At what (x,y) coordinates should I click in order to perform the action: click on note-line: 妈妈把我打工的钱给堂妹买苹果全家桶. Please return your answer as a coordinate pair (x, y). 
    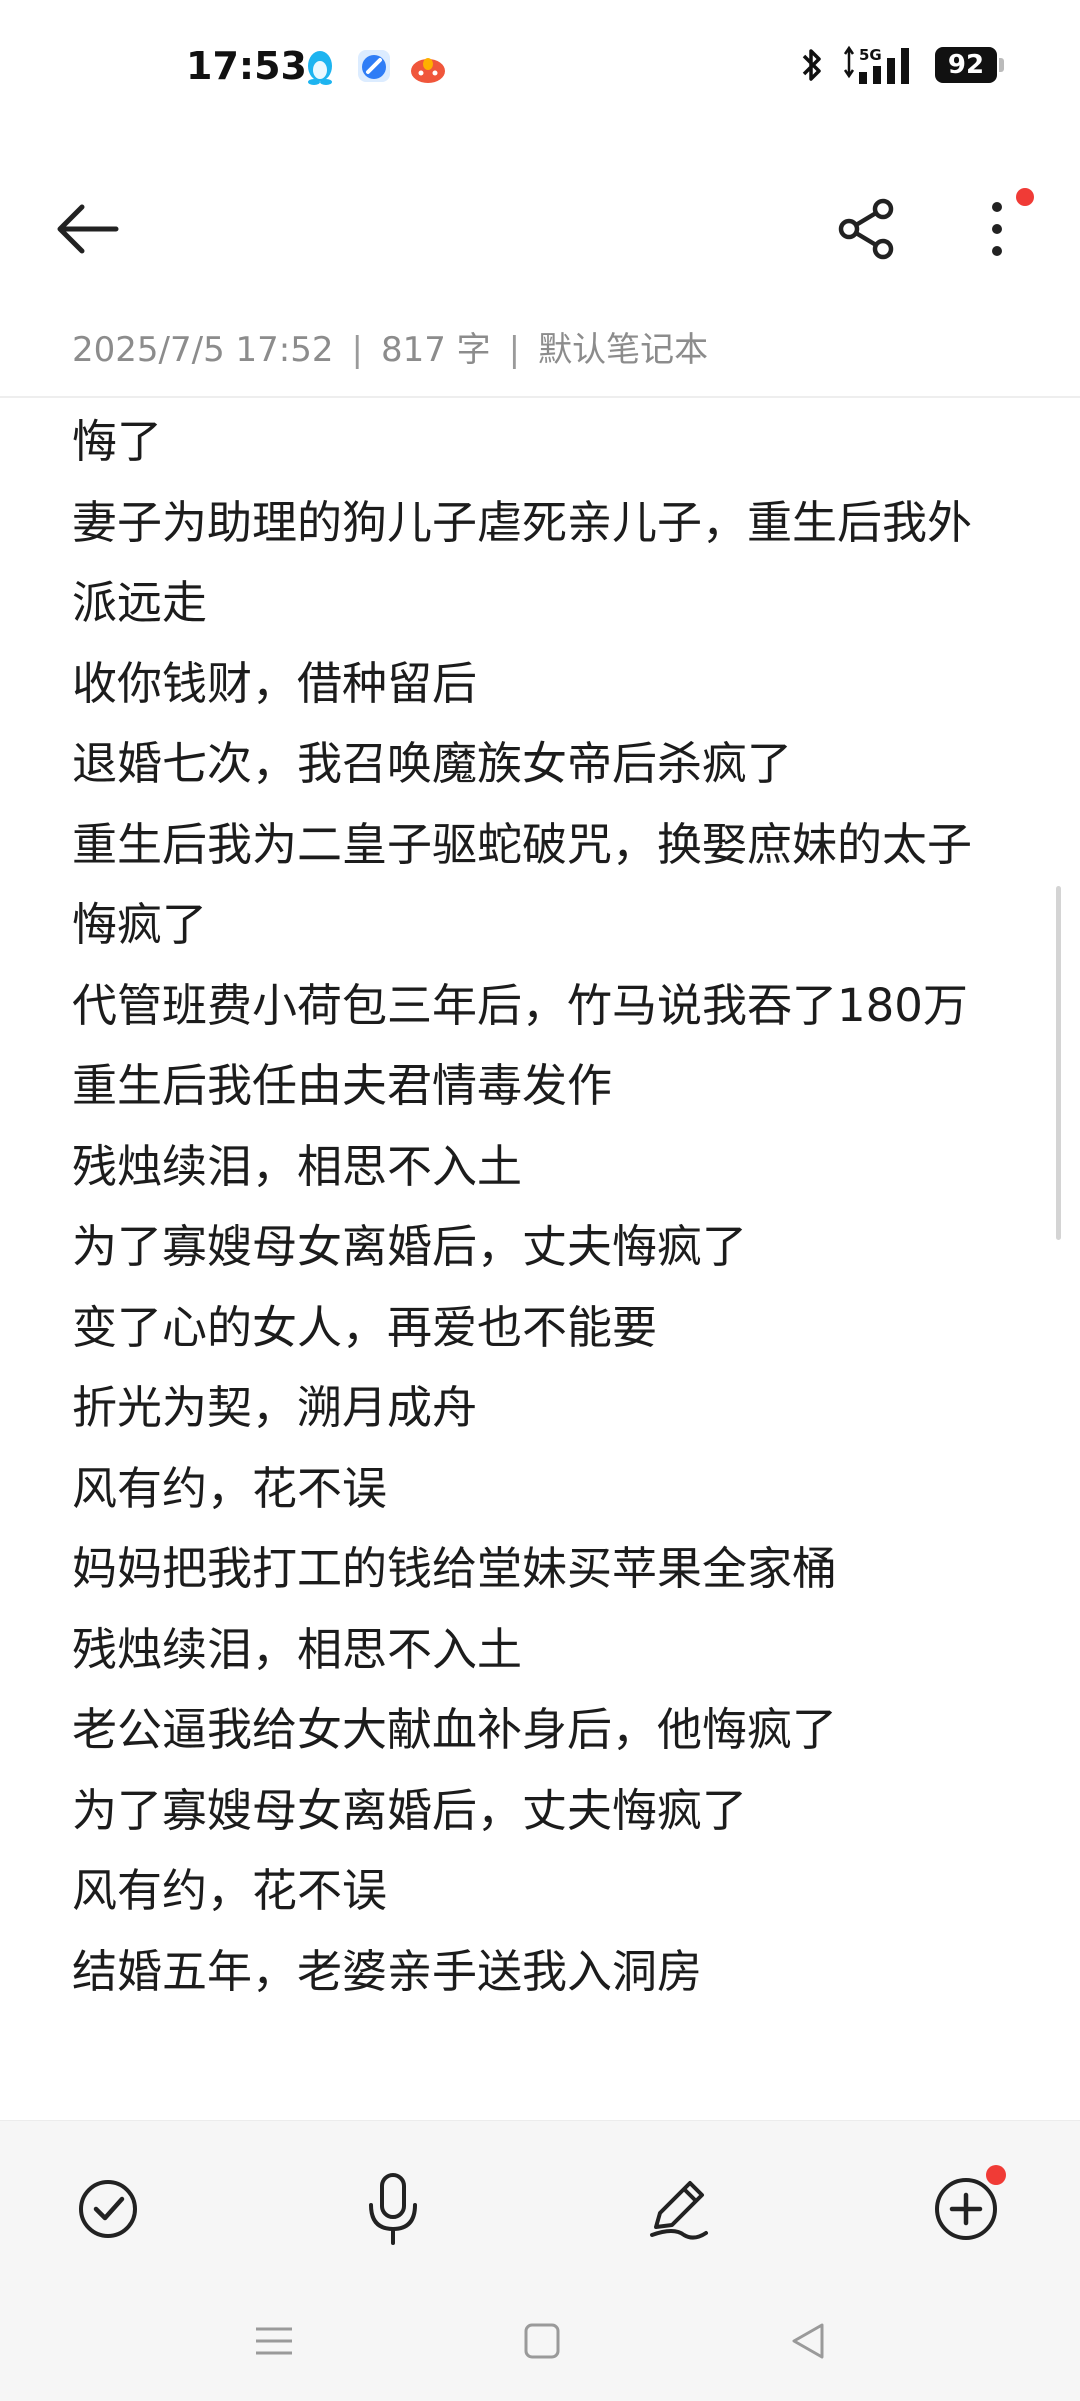
    Looking at the image, I should click on (542, 1569).